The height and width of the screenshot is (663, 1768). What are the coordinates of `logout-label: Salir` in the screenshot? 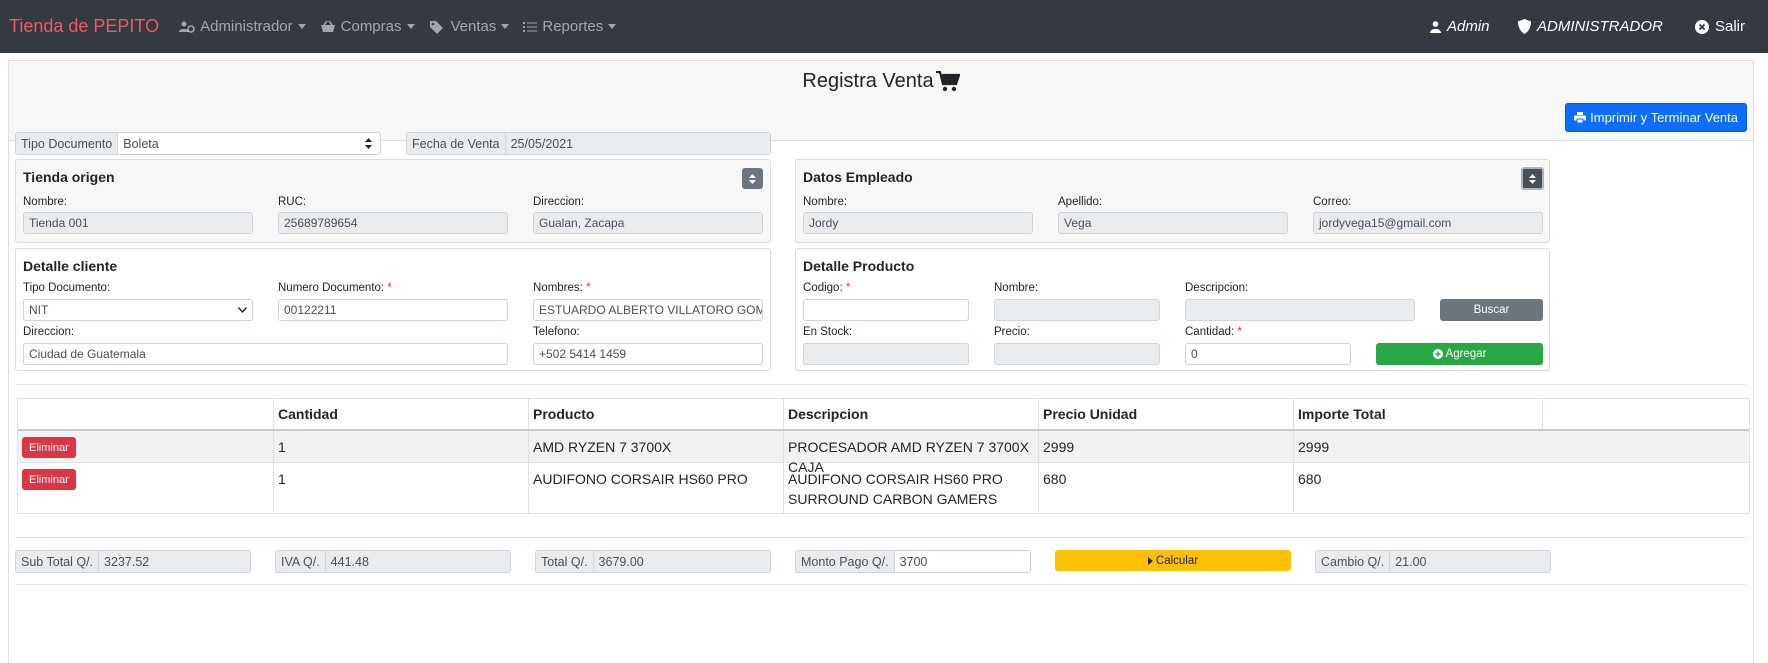 It's located at (1730, 26).